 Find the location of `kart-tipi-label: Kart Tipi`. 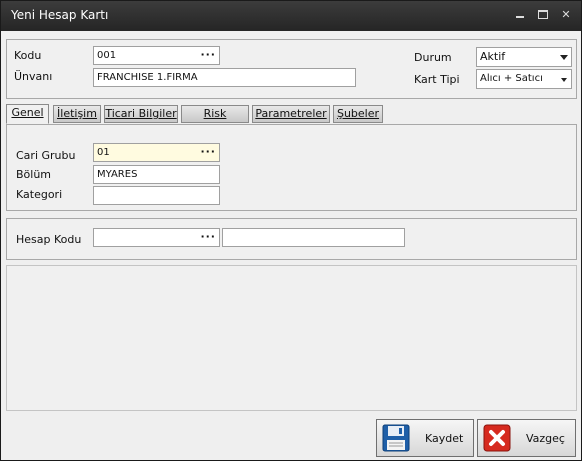

kart-tipi-label: Kart Tipi is located at coordinates (437, 79).